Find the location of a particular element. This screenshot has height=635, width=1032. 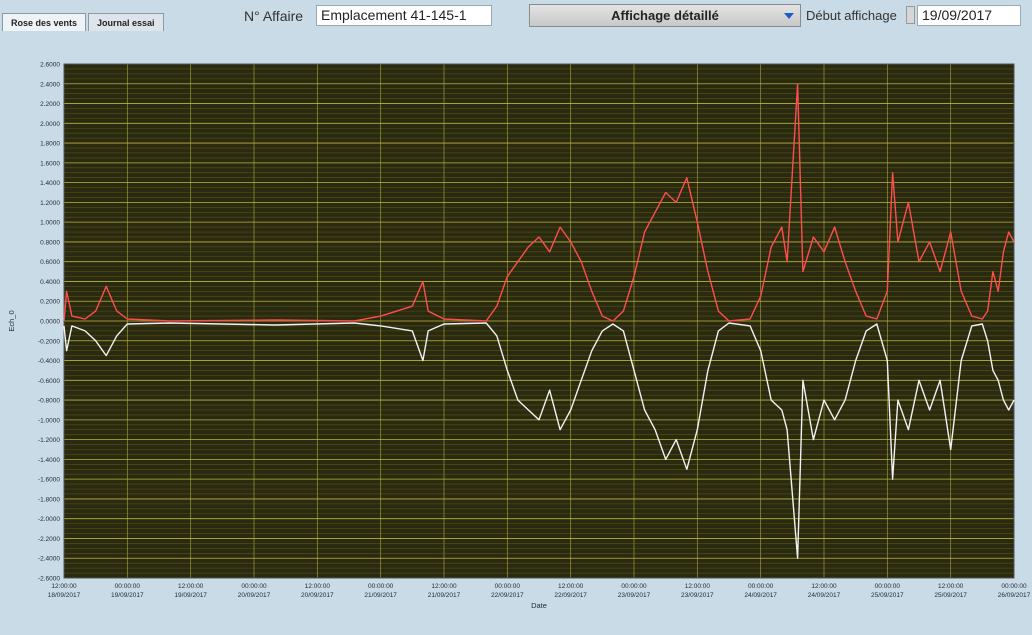

y-tick-label: 1.6000 is located at coordinates (50, 163).